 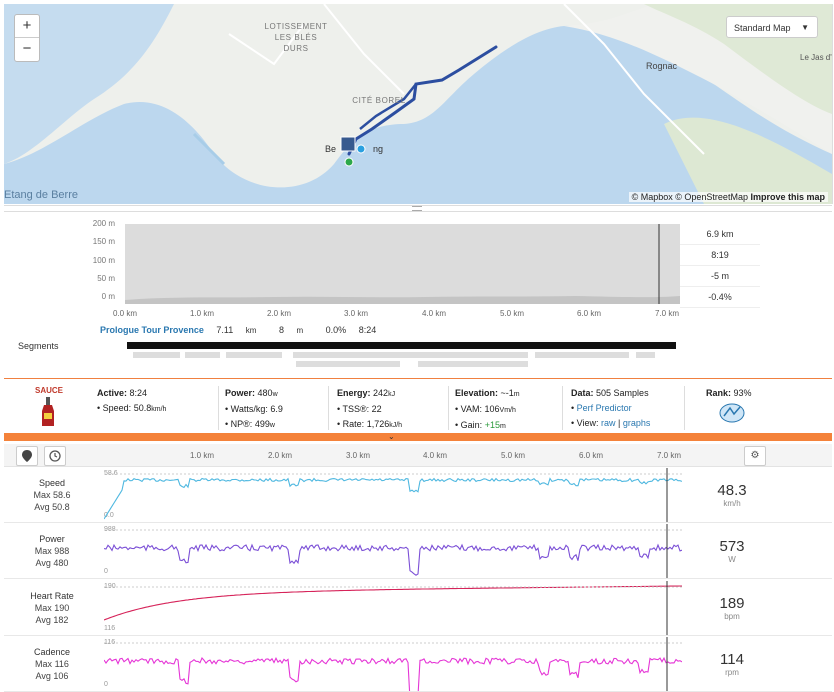 What do you see at coordinates (52, 539) in the screenshot?
I see `stream-title: Power` at bounding box center [52, 539].